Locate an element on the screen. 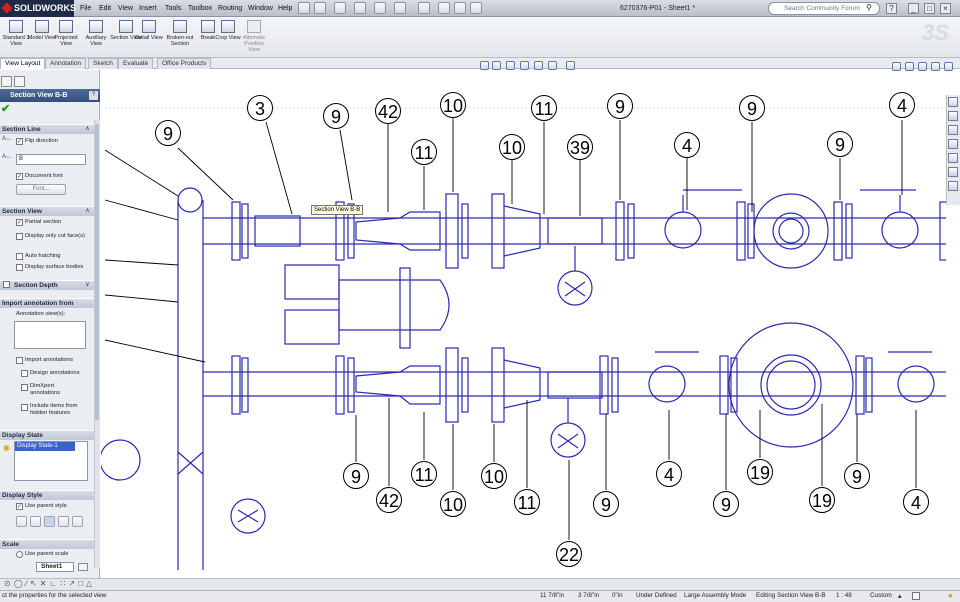  print-icon is located at coordinates (380, 8).